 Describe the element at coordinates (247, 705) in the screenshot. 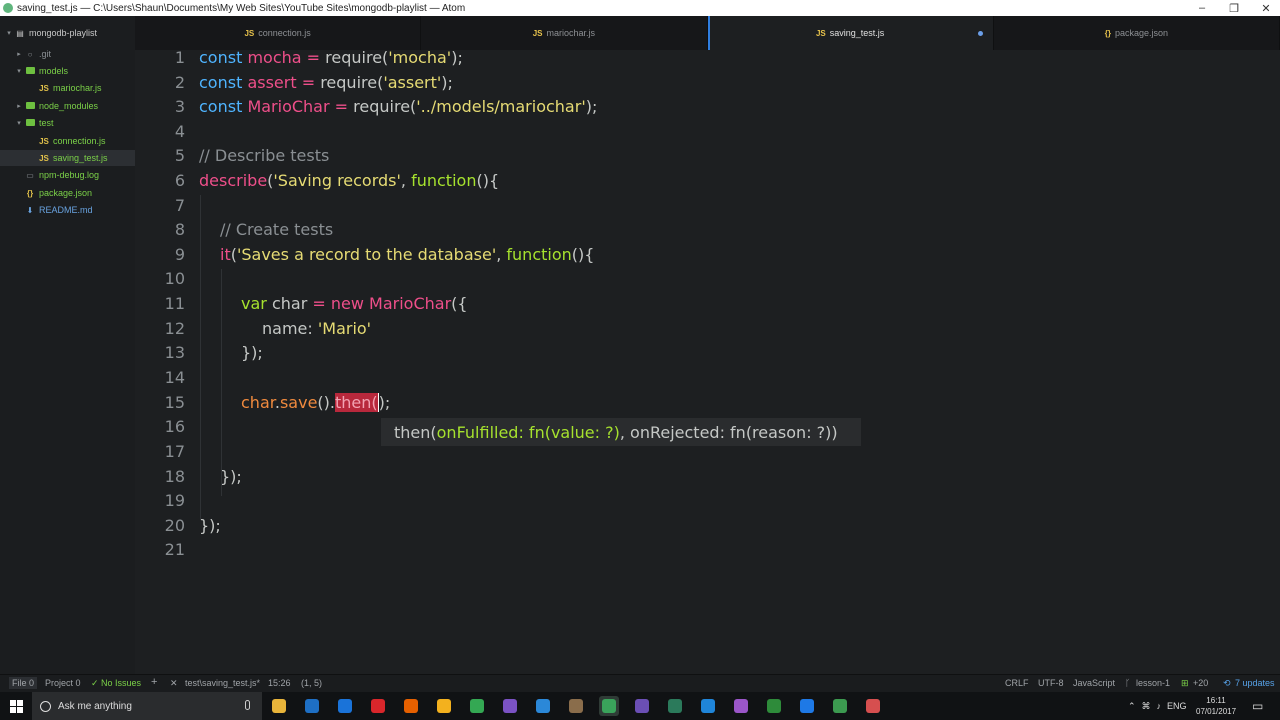

I see `microphone-icon` at that location.